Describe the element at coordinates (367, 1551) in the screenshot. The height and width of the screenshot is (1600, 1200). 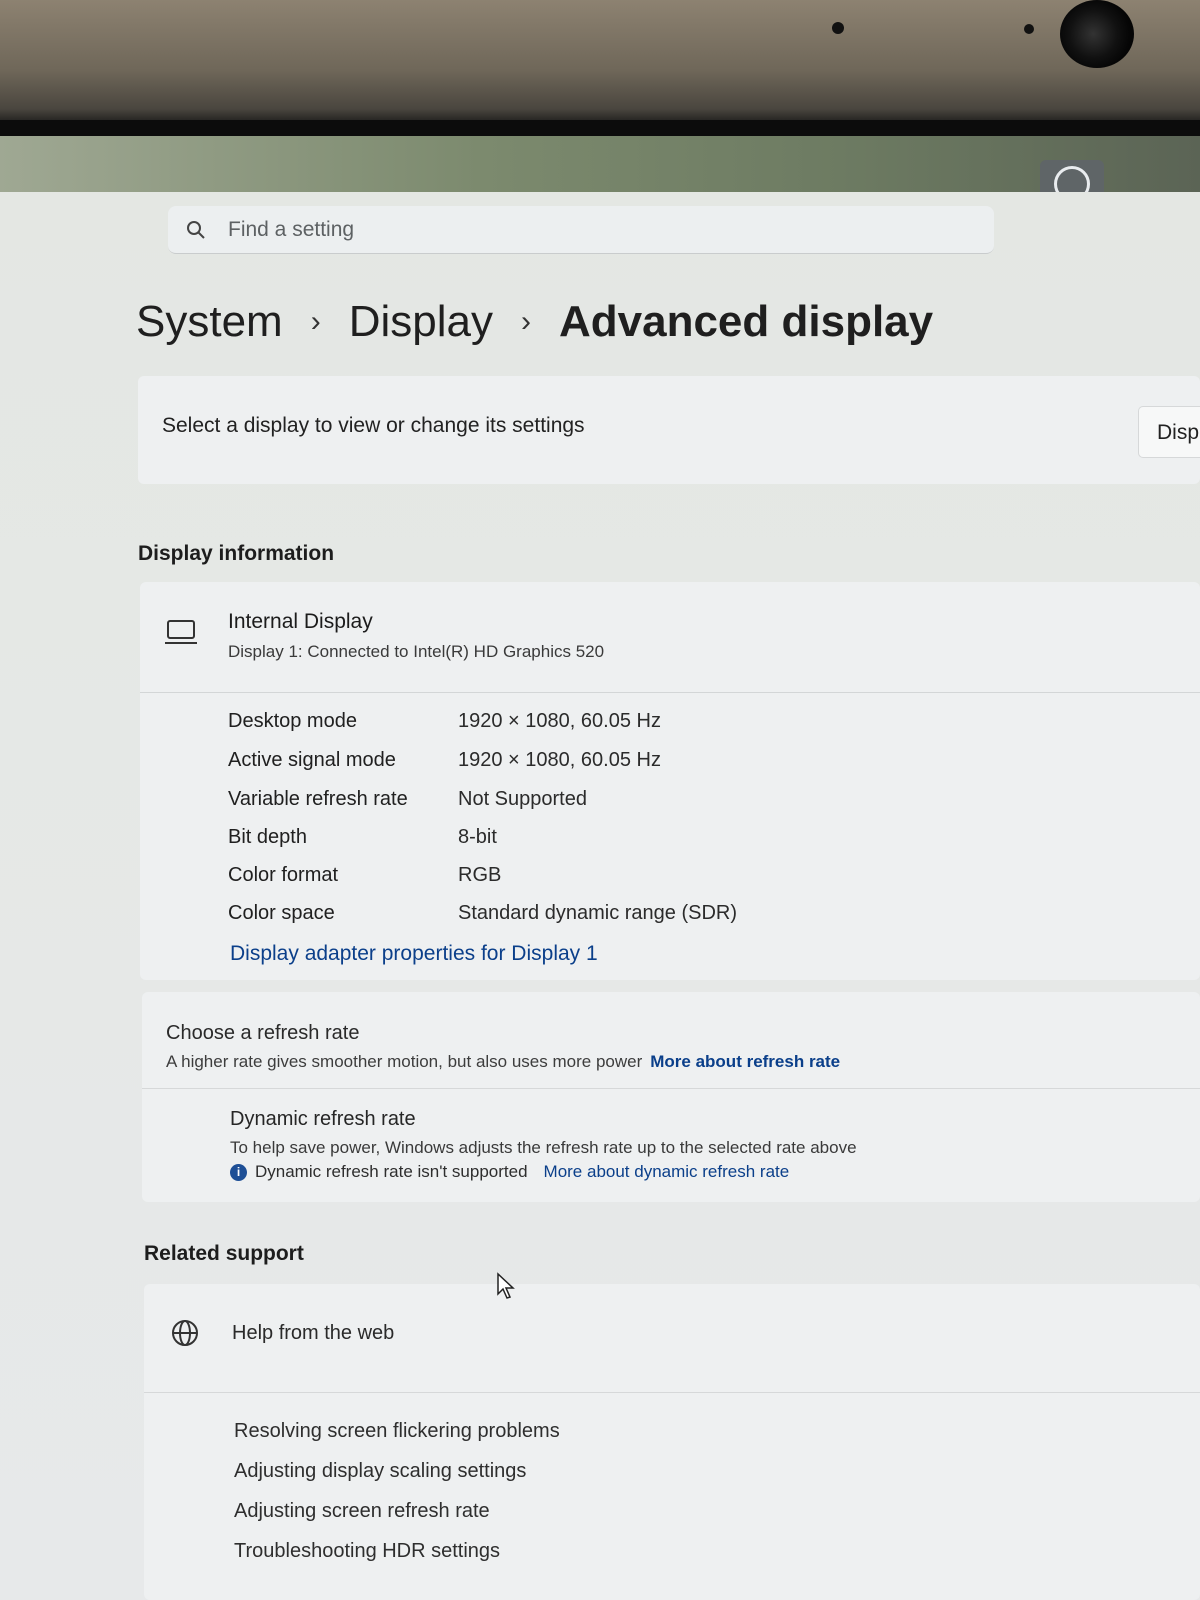
I see `support-link: Troubleshooting HDR settings` at that location.